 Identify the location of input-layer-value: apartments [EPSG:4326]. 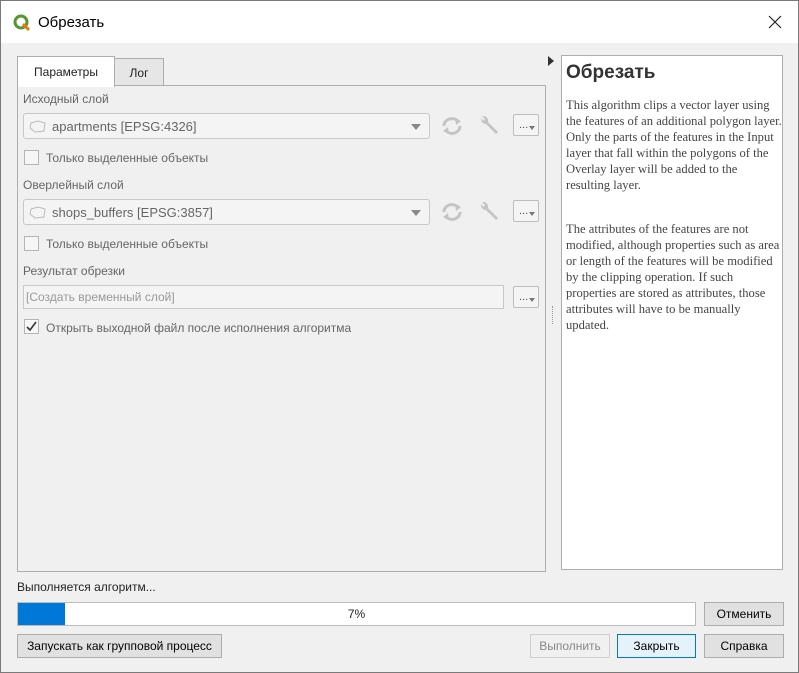
(124, 126).